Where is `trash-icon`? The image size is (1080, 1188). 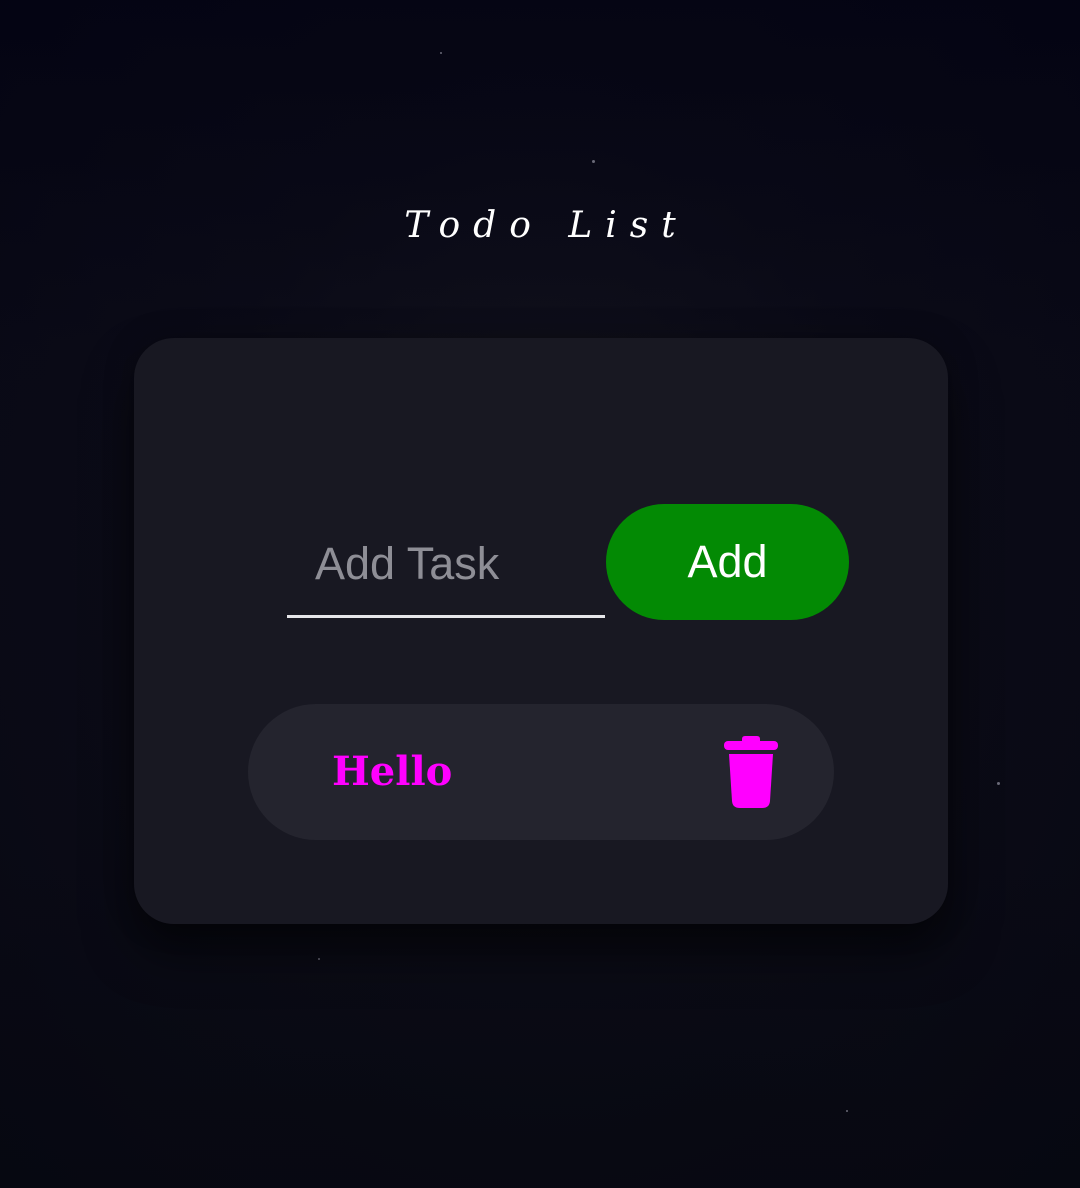
trash-icon is located at coordinates (751, 772).